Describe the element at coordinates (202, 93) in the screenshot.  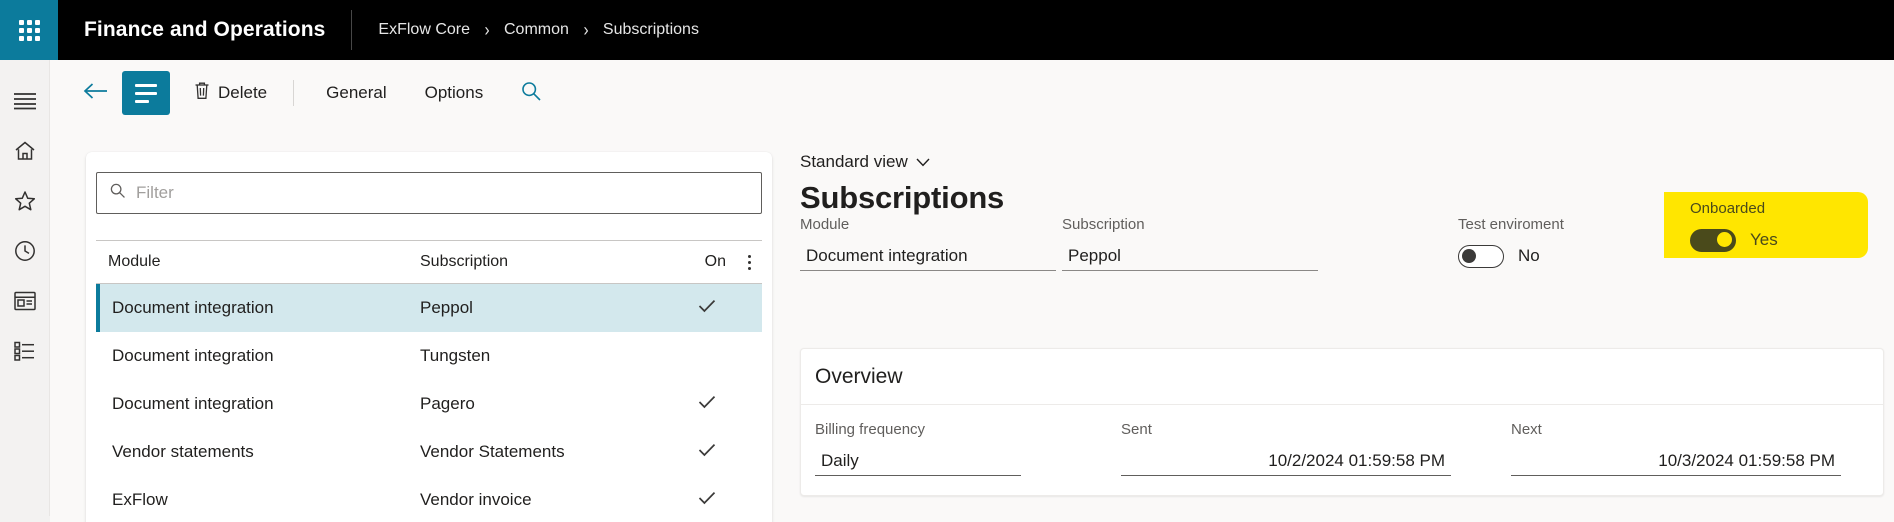
I see `trash-icon` at that location.